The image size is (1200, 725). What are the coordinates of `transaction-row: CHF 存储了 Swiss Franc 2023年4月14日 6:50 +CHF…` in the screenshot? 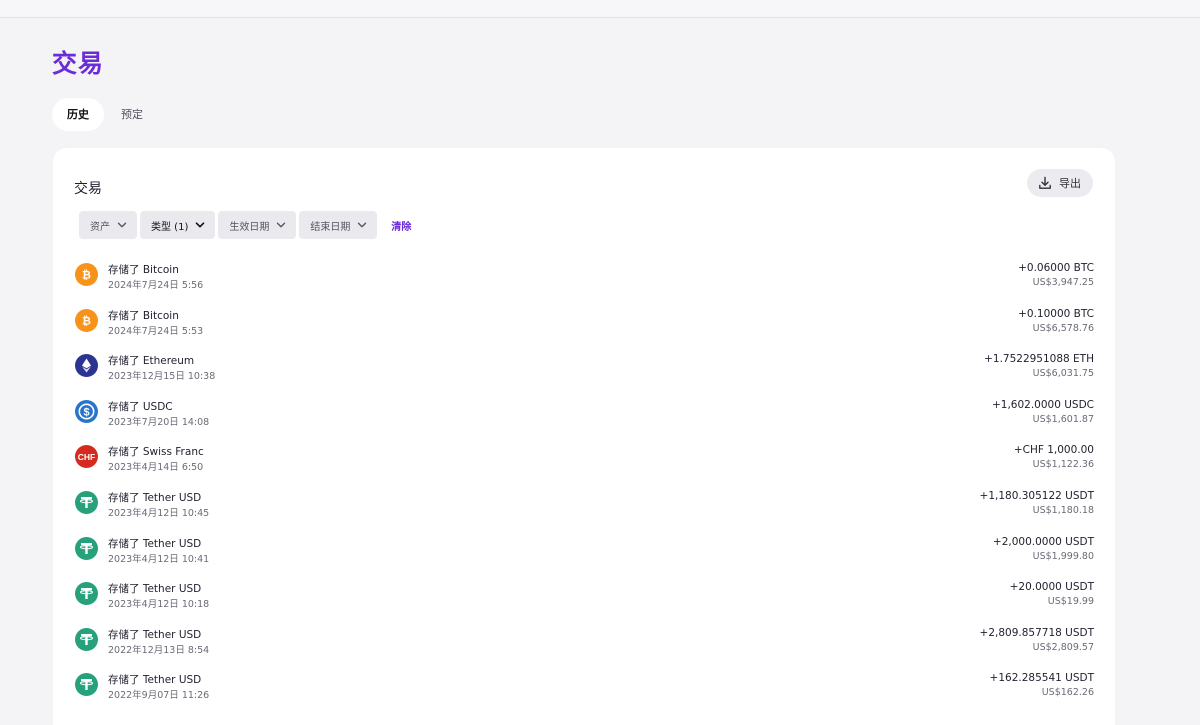 It's located at (584, 458).